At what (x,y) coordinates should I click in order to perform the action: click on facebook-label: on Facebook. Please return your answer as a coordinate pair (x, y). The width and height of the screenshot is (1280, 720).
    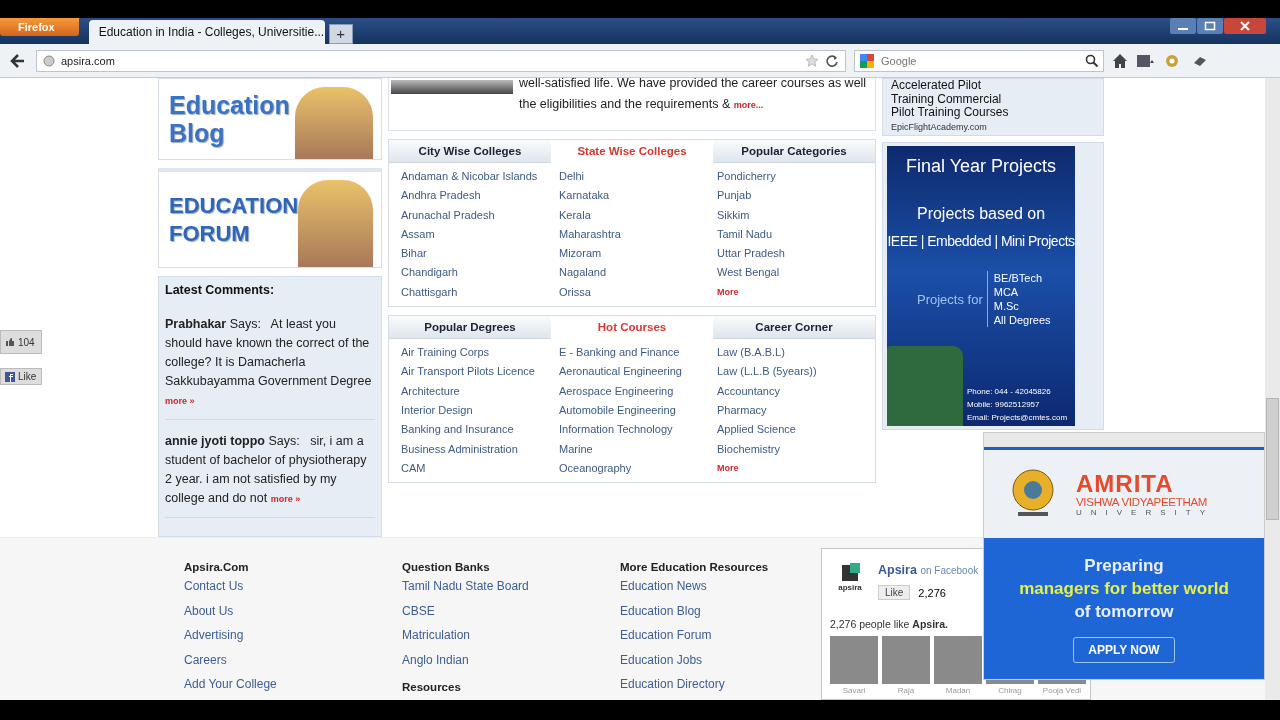
    Looking at the image, I should click on (949, 570).